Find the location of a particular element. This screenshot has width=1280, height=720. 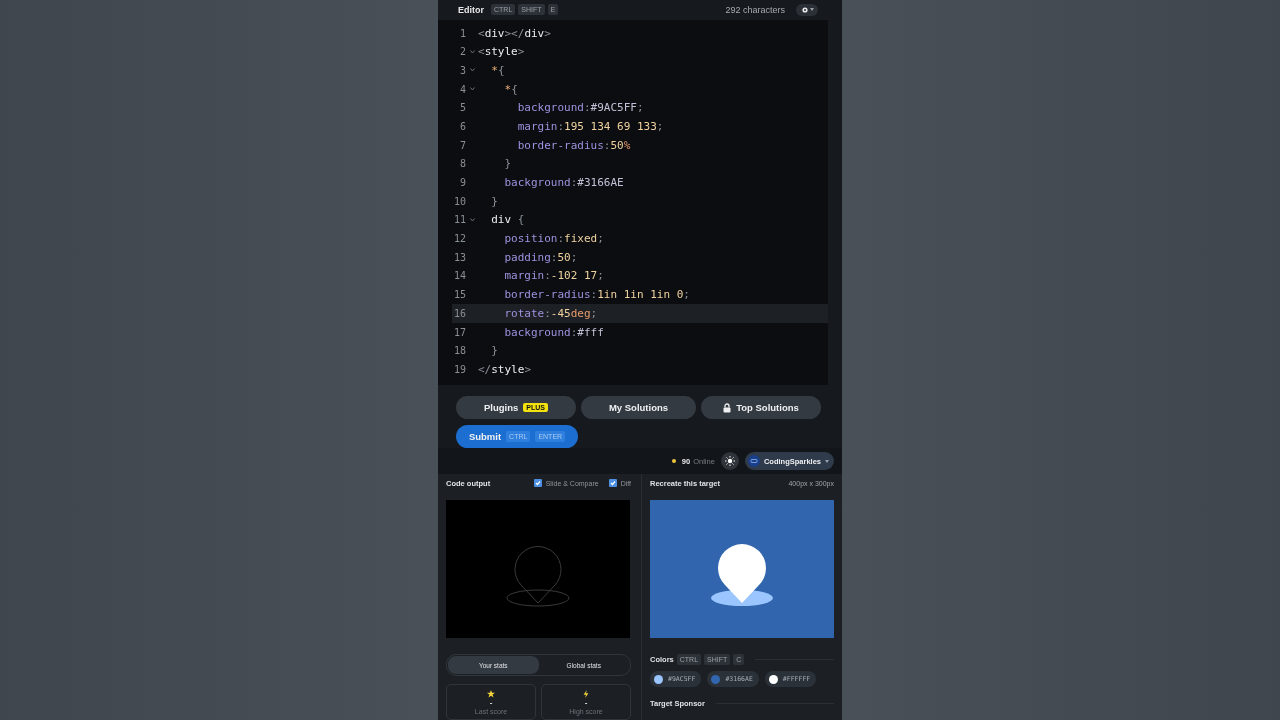

line-number: 11 is located at coordinates (459, 220).